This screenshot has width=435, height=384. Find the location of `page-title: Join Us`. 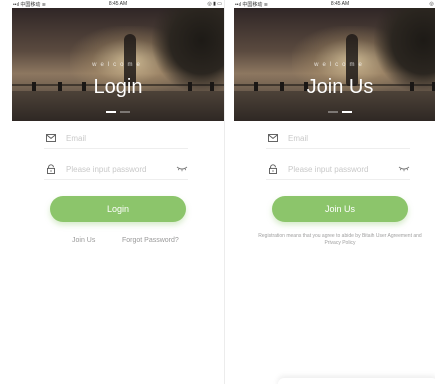

page-title: Join Us is located at coordinates (340, 87).